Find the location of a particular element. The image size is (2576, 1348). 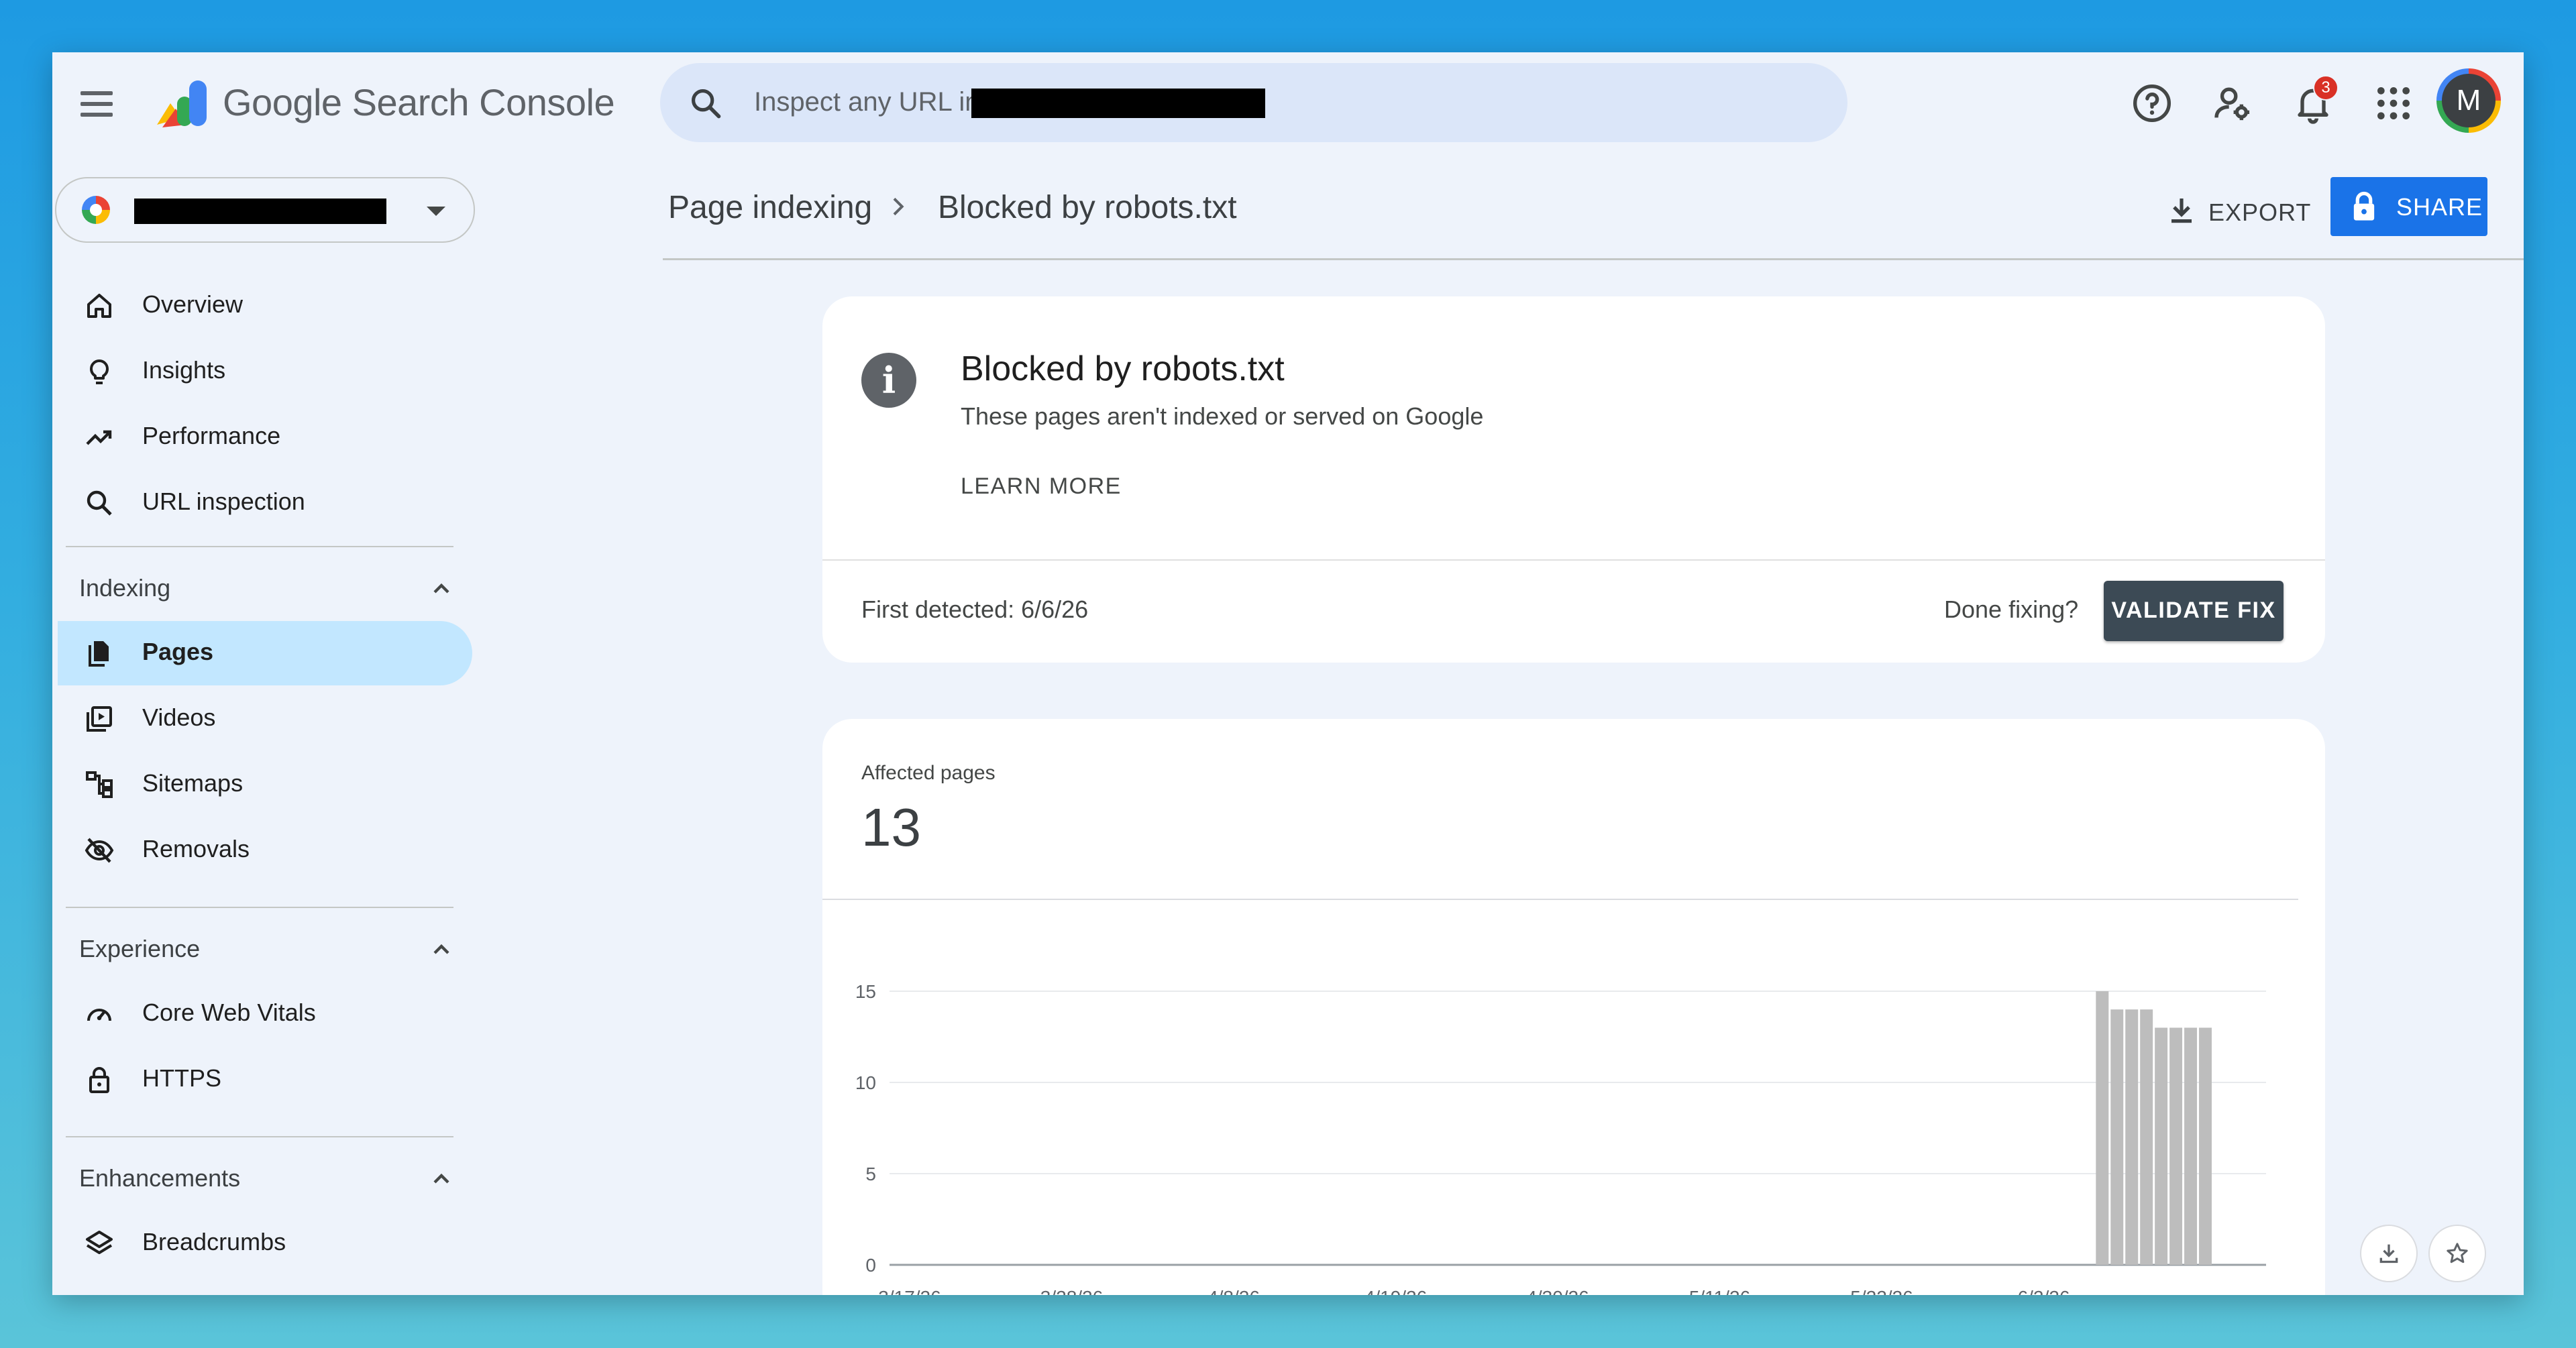

x-tick-label: 6/2/26 is located at coordinates (2044, 1291).